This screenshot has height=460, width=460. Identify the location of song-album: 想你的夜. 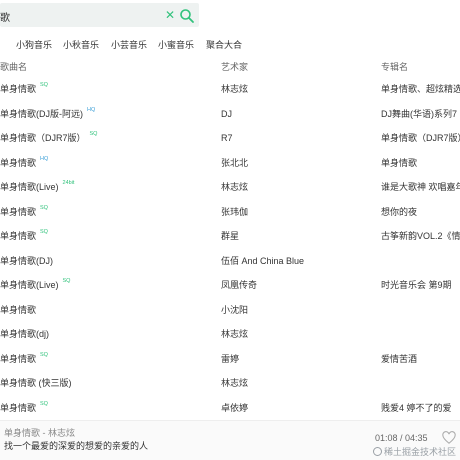
(420, 212).